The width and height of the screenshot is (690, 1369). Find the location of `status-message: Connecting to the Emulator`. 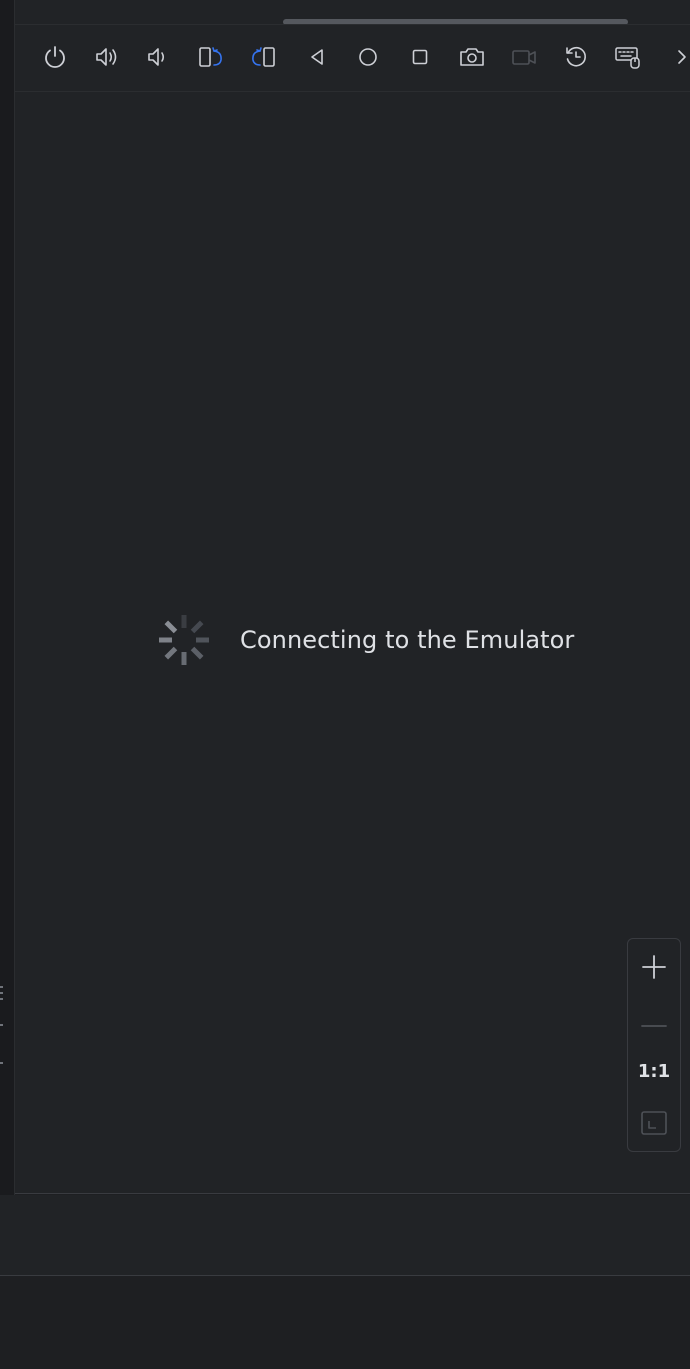

status-message: Connecting to the Emulator is located at coordinates (407, 640).